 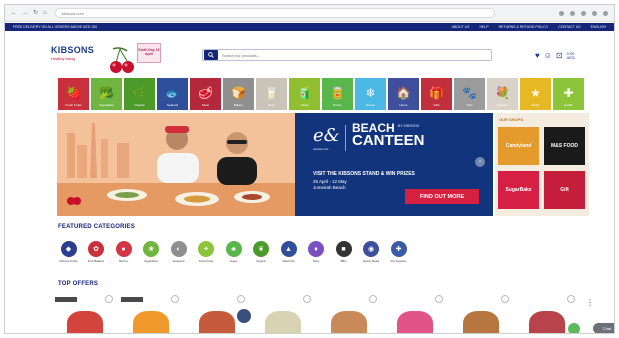 What do you see at coordinates (96, 261) in the screenshot?
I see `featured-category-label: Fruit Baskets` at bounding box center [96, 261].